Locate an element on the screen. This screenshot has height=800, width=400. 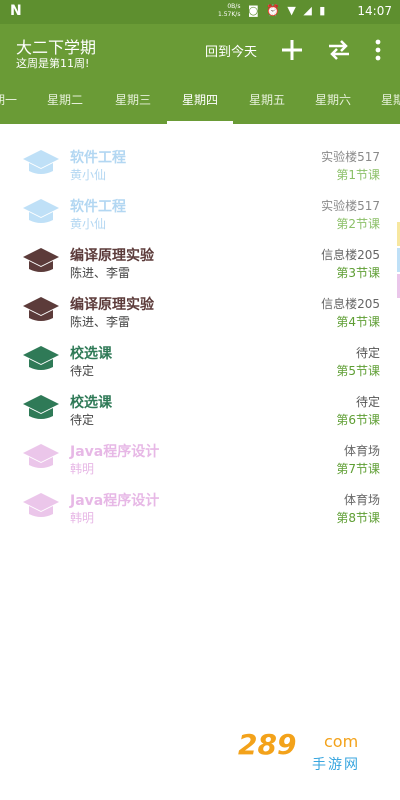
tab-thursday: 星期四 is located at coordinates (200, 100).